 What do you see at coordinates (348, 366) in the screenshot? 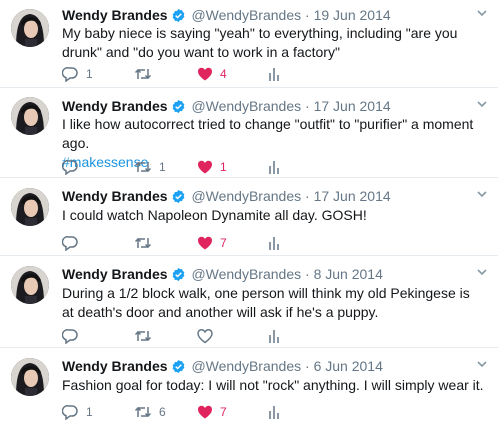
I see `tweet-date: 6 Jun 2014` at bounding box center [348, 366].